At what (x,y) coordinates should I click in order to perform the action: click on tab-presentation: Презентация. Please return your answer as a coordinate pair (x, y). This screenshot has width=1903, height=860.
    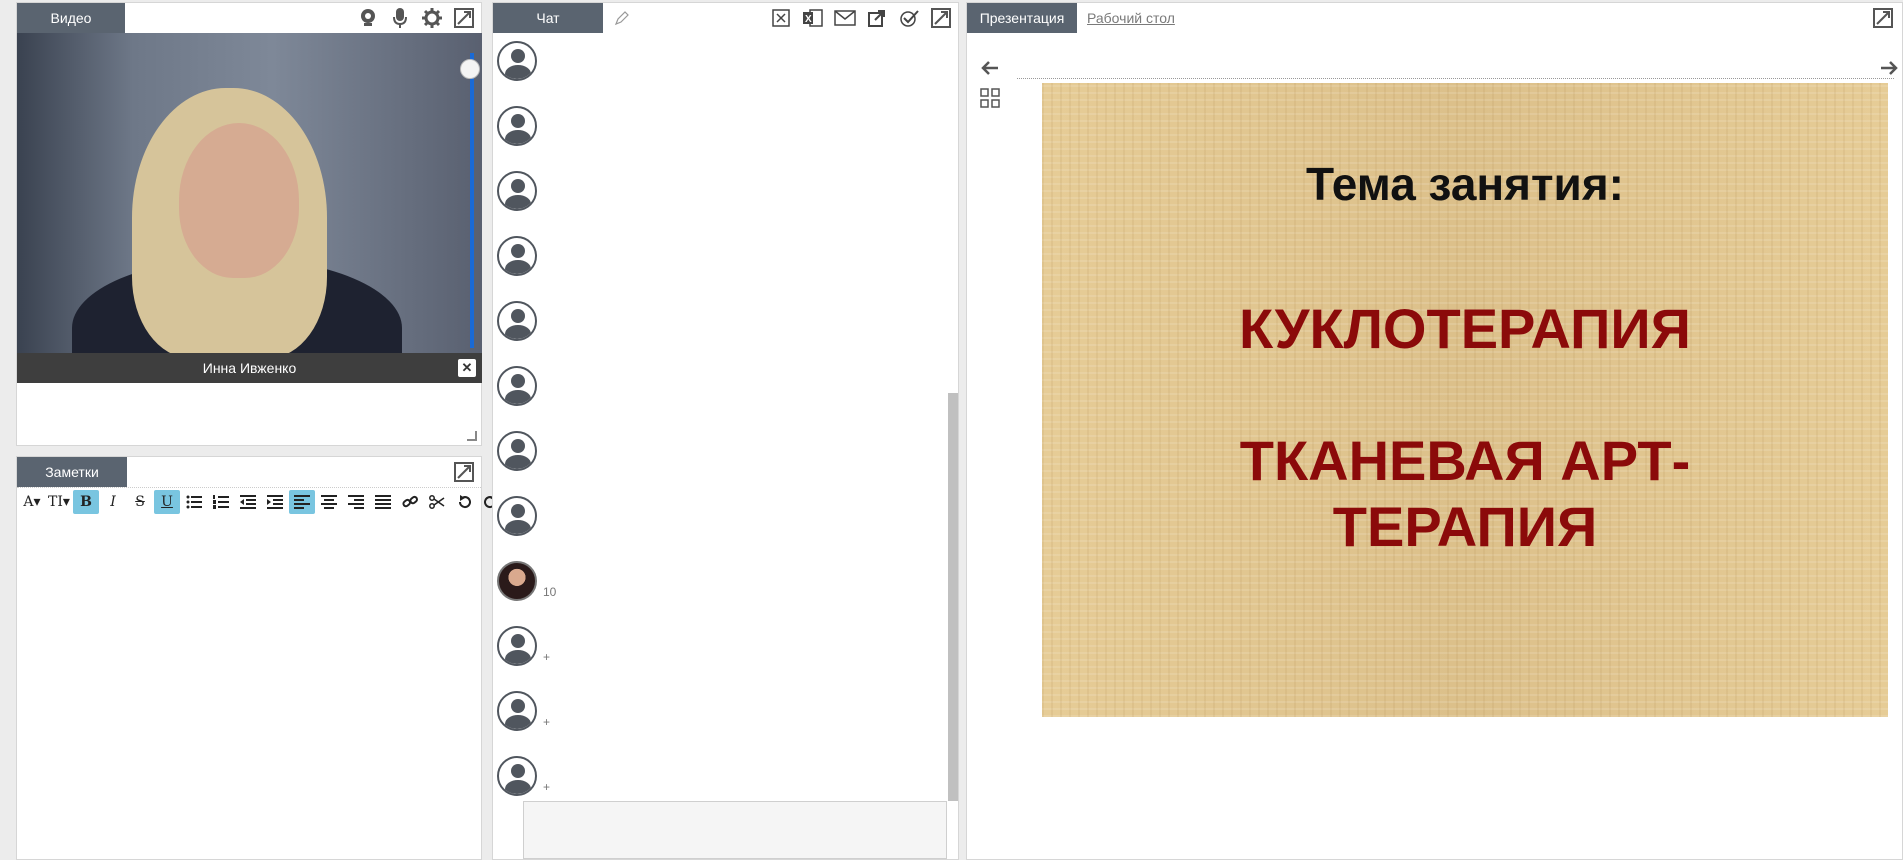
    Looking at the image, I should click on (1022, 18).